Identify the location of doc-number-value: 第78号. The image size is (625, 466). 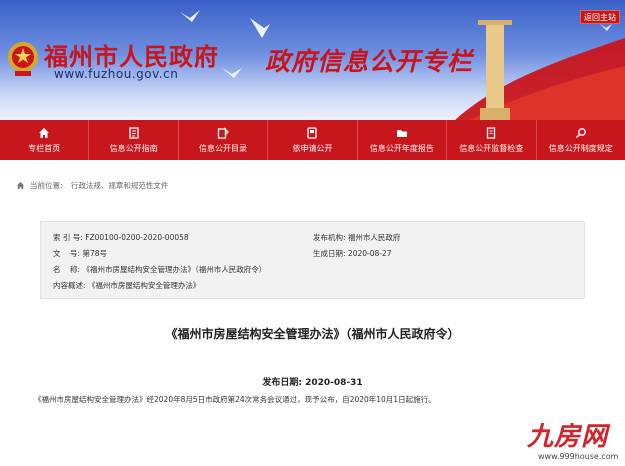
(95, 253).